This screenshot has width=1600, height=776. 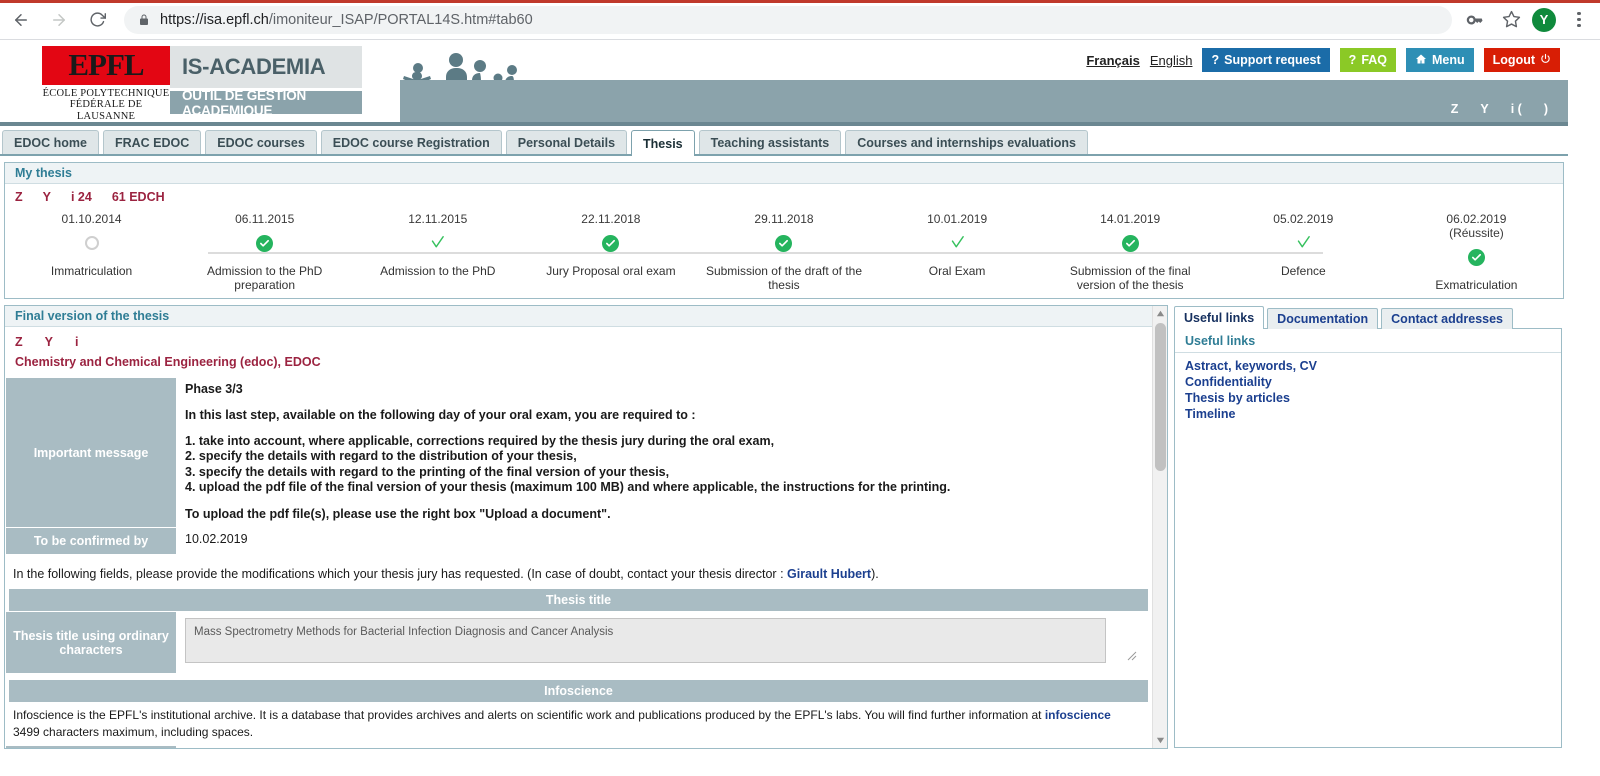 I want to click on forward-button, so click(x=59, y=20).